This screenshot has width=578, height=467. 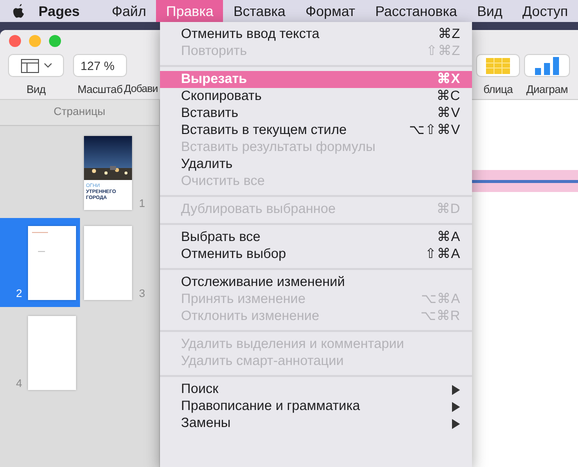 What do you see at coordinates (316, 423) in the screenshot?
I see `menu-item: Замены` at bounding box center [316, 423].